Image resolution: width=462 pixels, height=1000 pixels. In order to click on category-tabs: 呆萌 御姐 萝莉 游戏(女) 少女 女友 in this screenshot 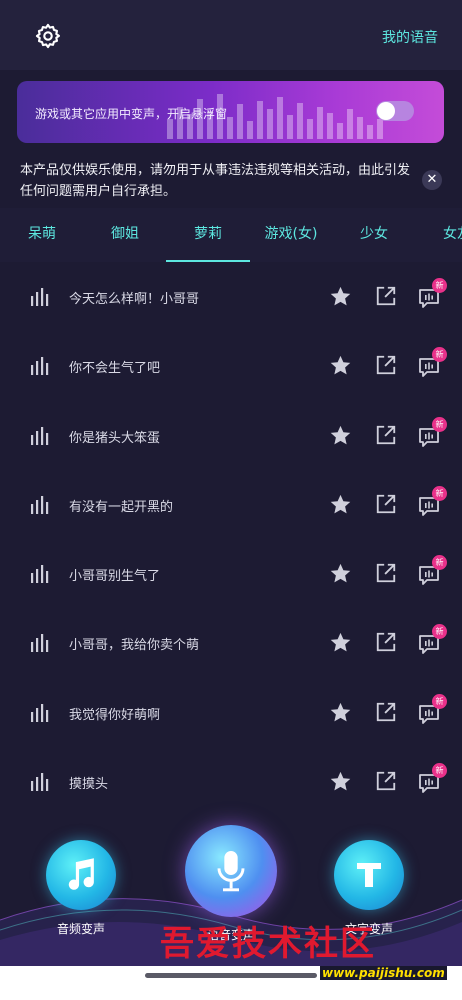, I will do `click(231, 235)`.